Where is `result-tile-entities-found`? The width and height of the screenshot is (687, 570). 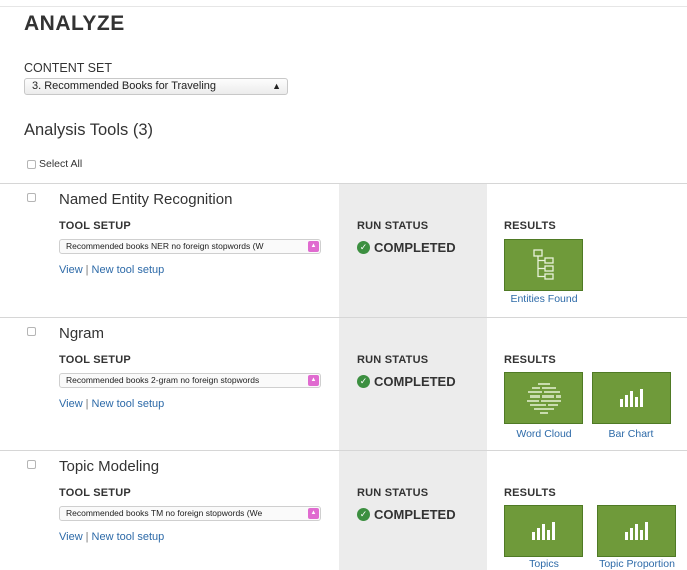 result-tile-entities-found is located at coordinates (543, 265).